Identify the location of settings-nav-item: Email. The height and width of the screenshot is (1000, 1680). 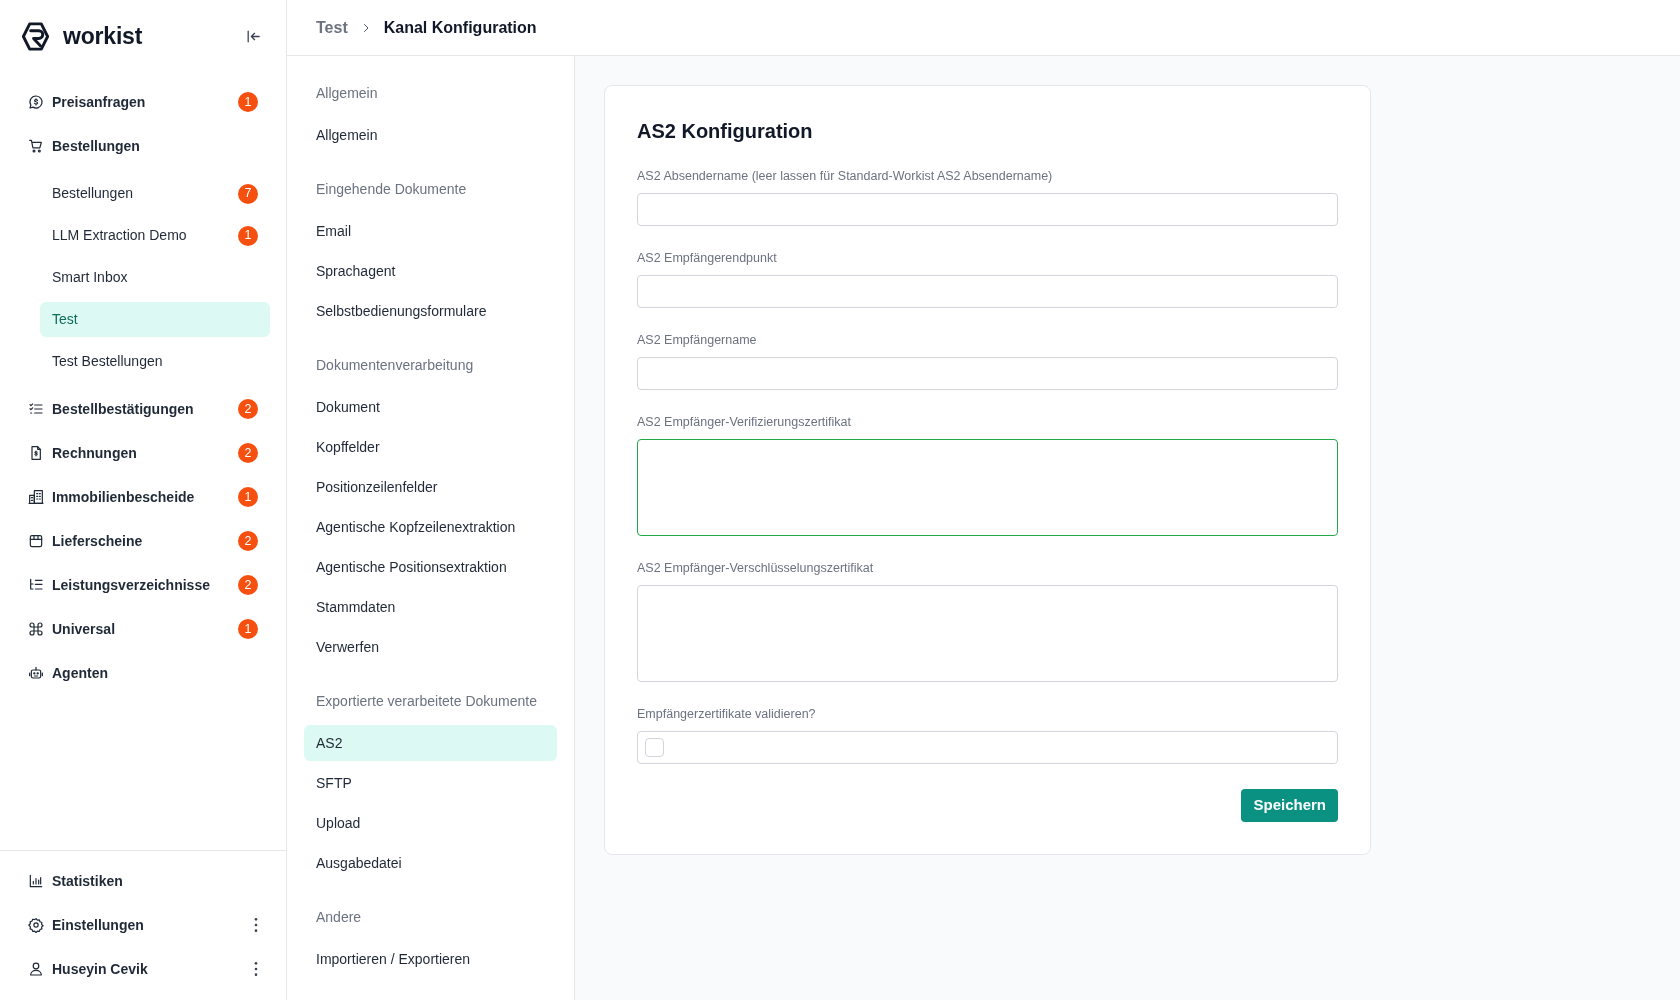
(430, 231).